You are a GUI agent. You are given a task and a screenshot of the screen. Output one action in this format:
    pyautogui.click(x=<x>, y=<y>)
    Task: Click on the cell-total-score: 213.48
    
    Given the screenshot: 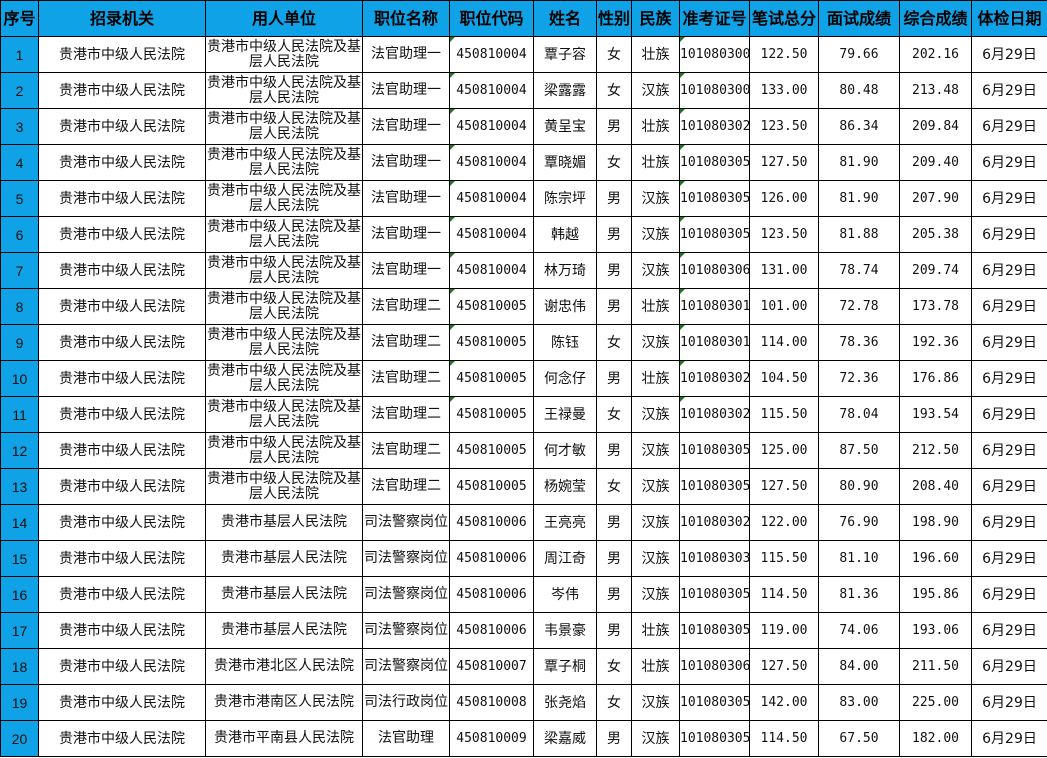 What is the action you would take?
    pyautogui.click(x=935, y=90)
    